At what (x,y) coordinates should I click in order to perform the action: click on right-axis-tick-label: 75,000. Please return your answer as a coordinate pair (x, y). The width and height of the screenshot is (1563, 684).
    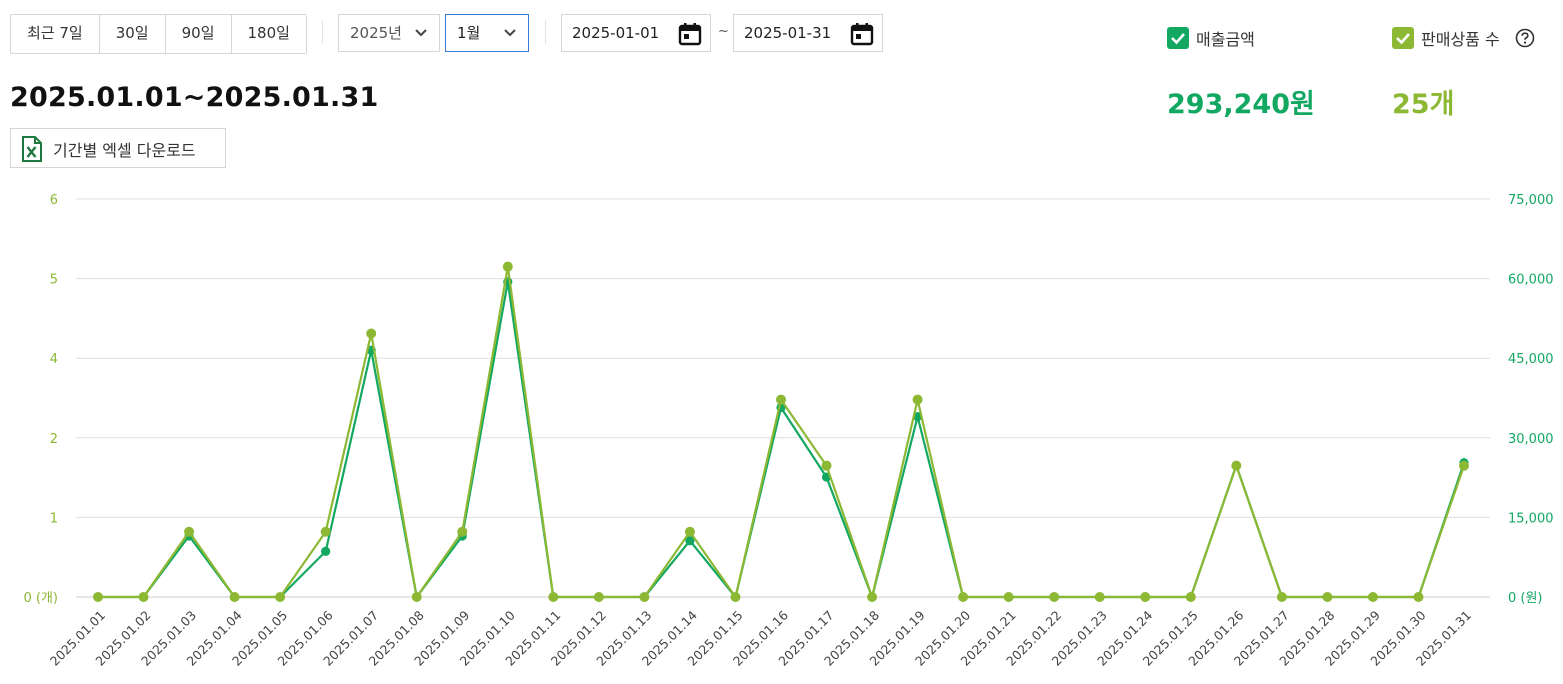
    Looking at the image, I should click on (1531, 200).